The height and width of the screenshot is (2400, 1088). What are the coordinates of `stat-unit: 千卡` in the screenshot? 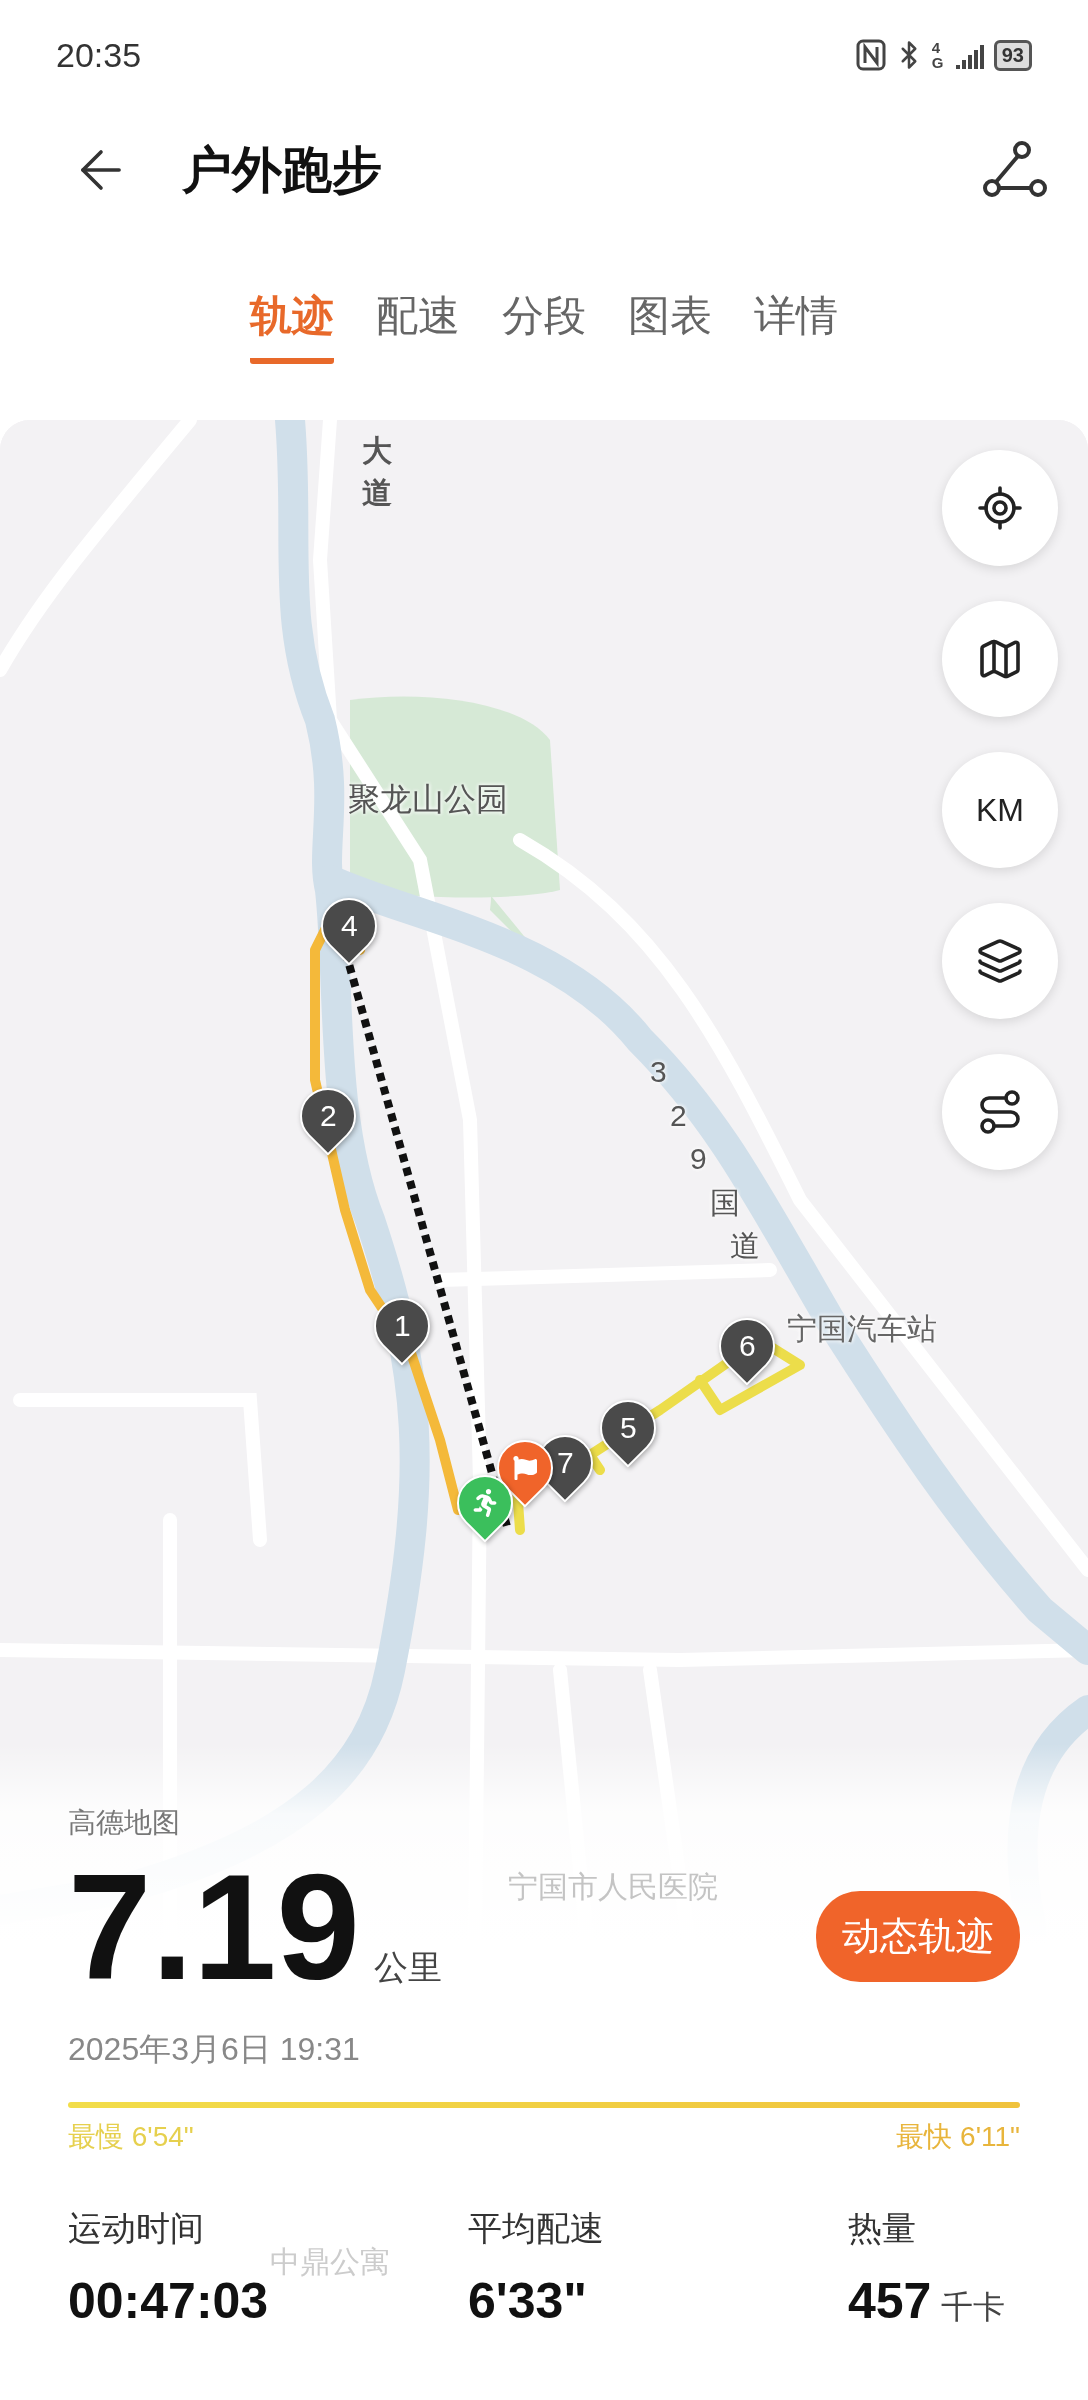 It's located at (973, 2307).